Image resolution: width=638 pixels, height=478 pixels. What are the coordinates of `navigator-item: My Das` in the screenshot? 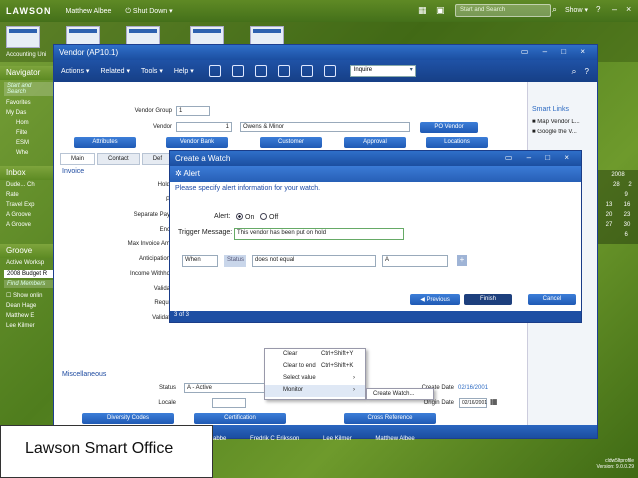 It's located at (29, 113).